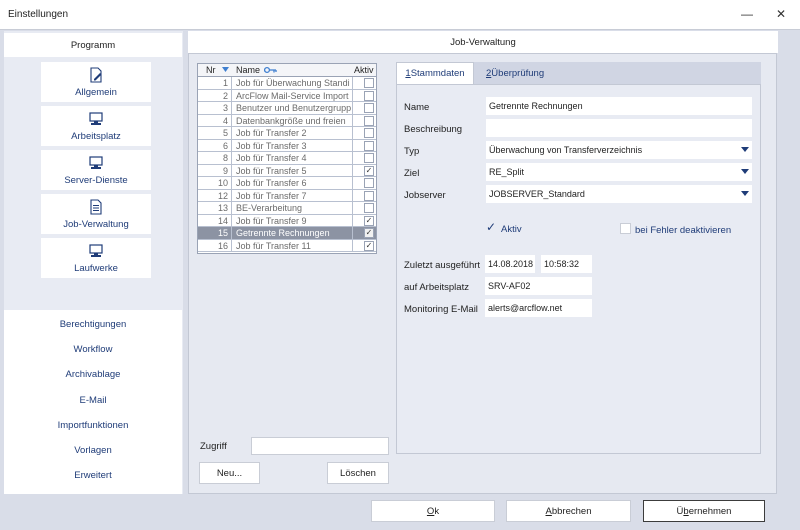  What do you see at coordinates (400, 15) in the screenshot?
I see `title-bar: Einstellungen — ✕` at bounding box center [400, 15].